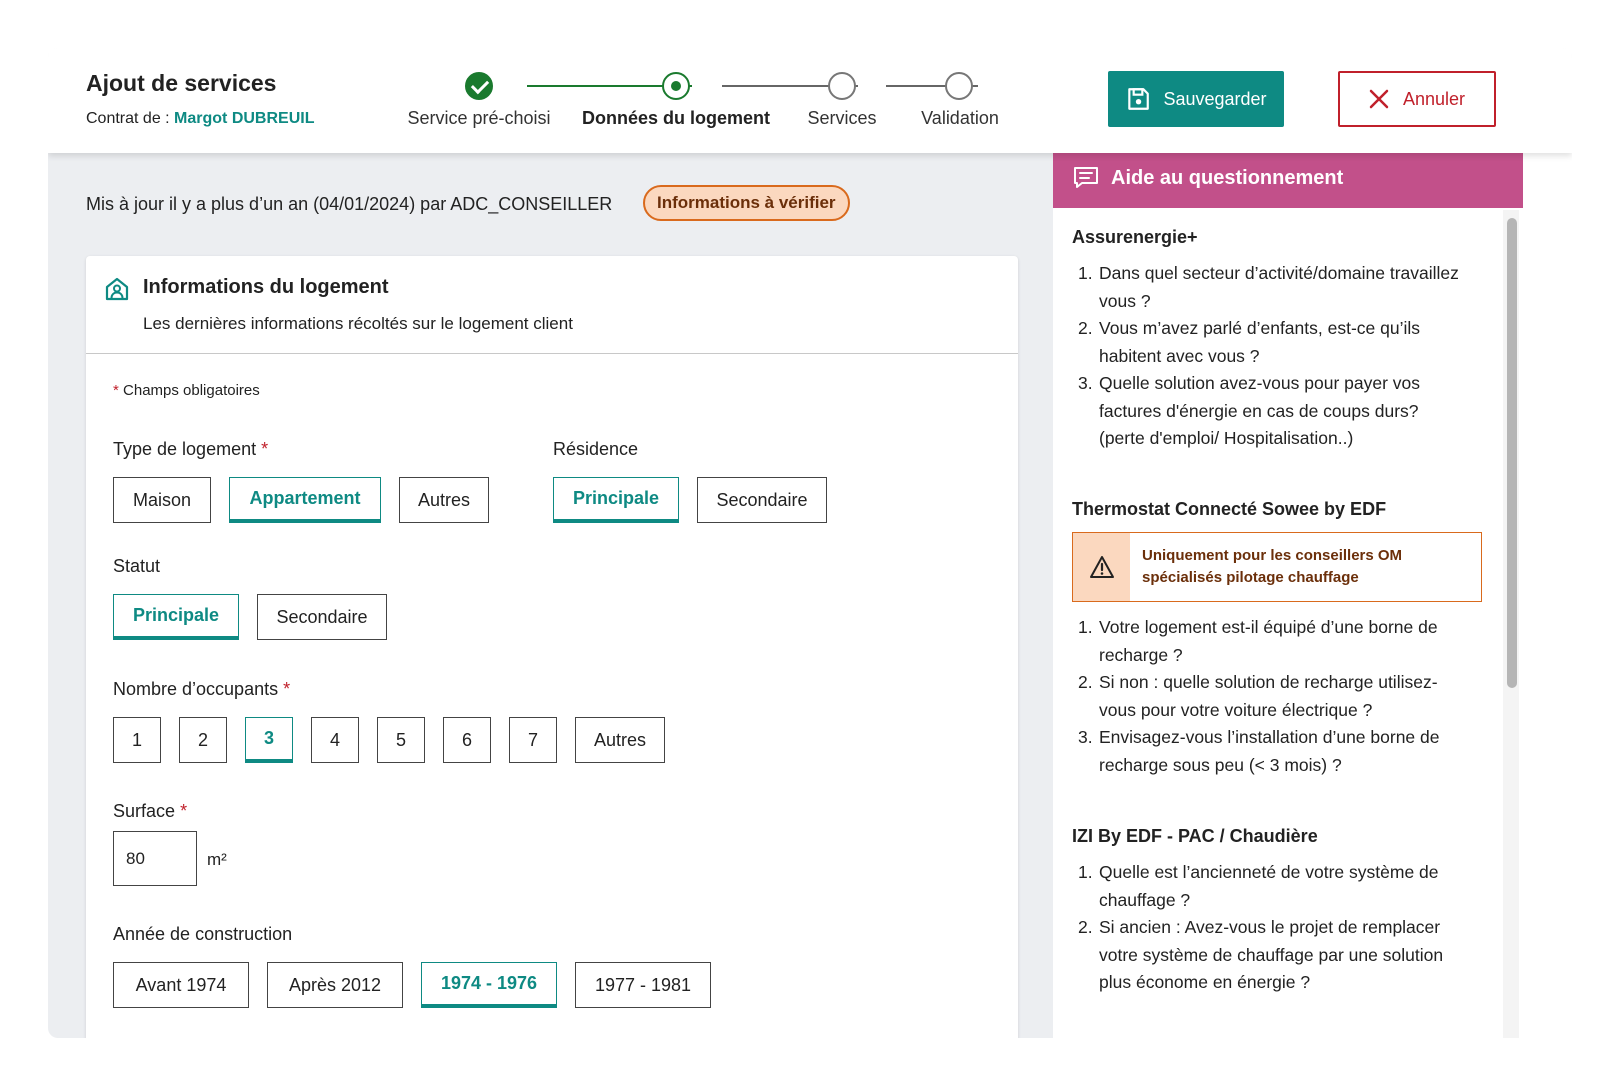 This screenshot has height=1079, width=1612. I want to click on occupants-option-2: 2, so click(203, 740).